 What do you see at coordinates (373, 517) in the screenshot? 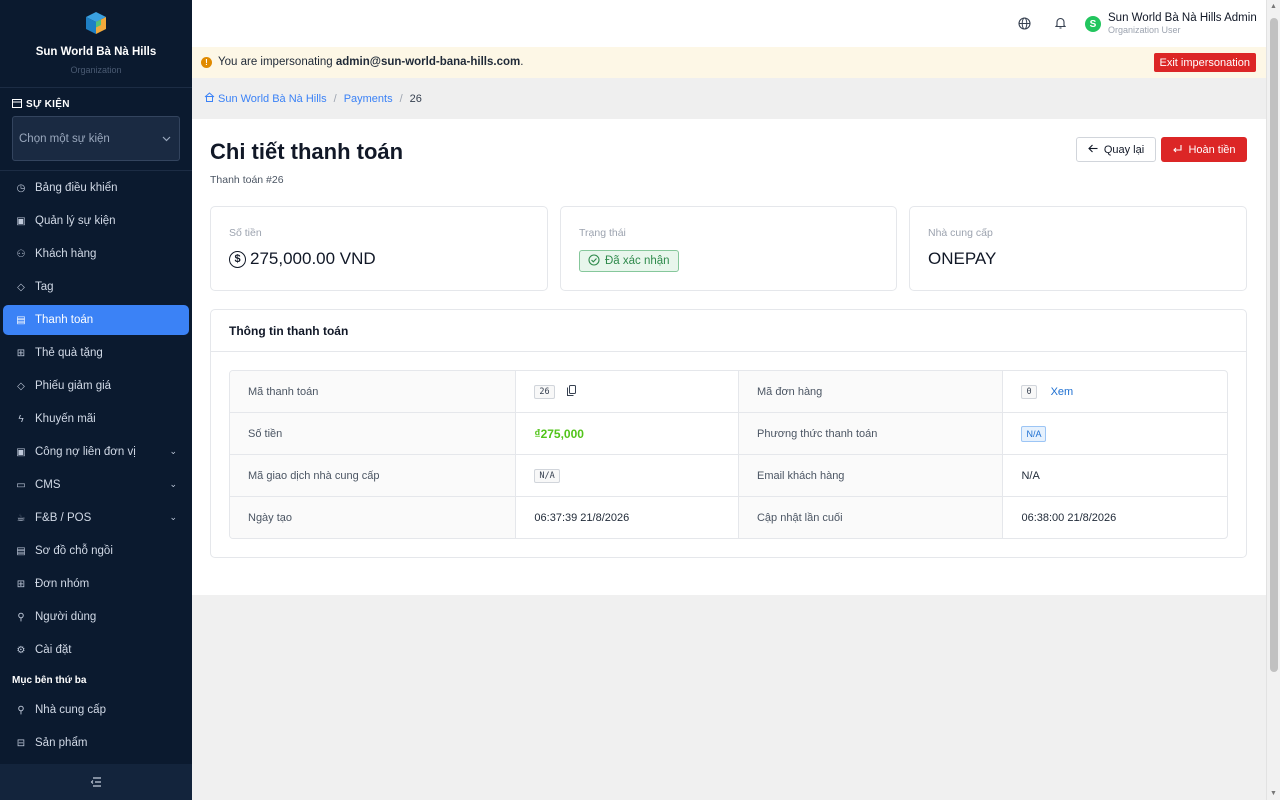
I see `created-label: Ngày tạo` at bounding box center [373, 517].